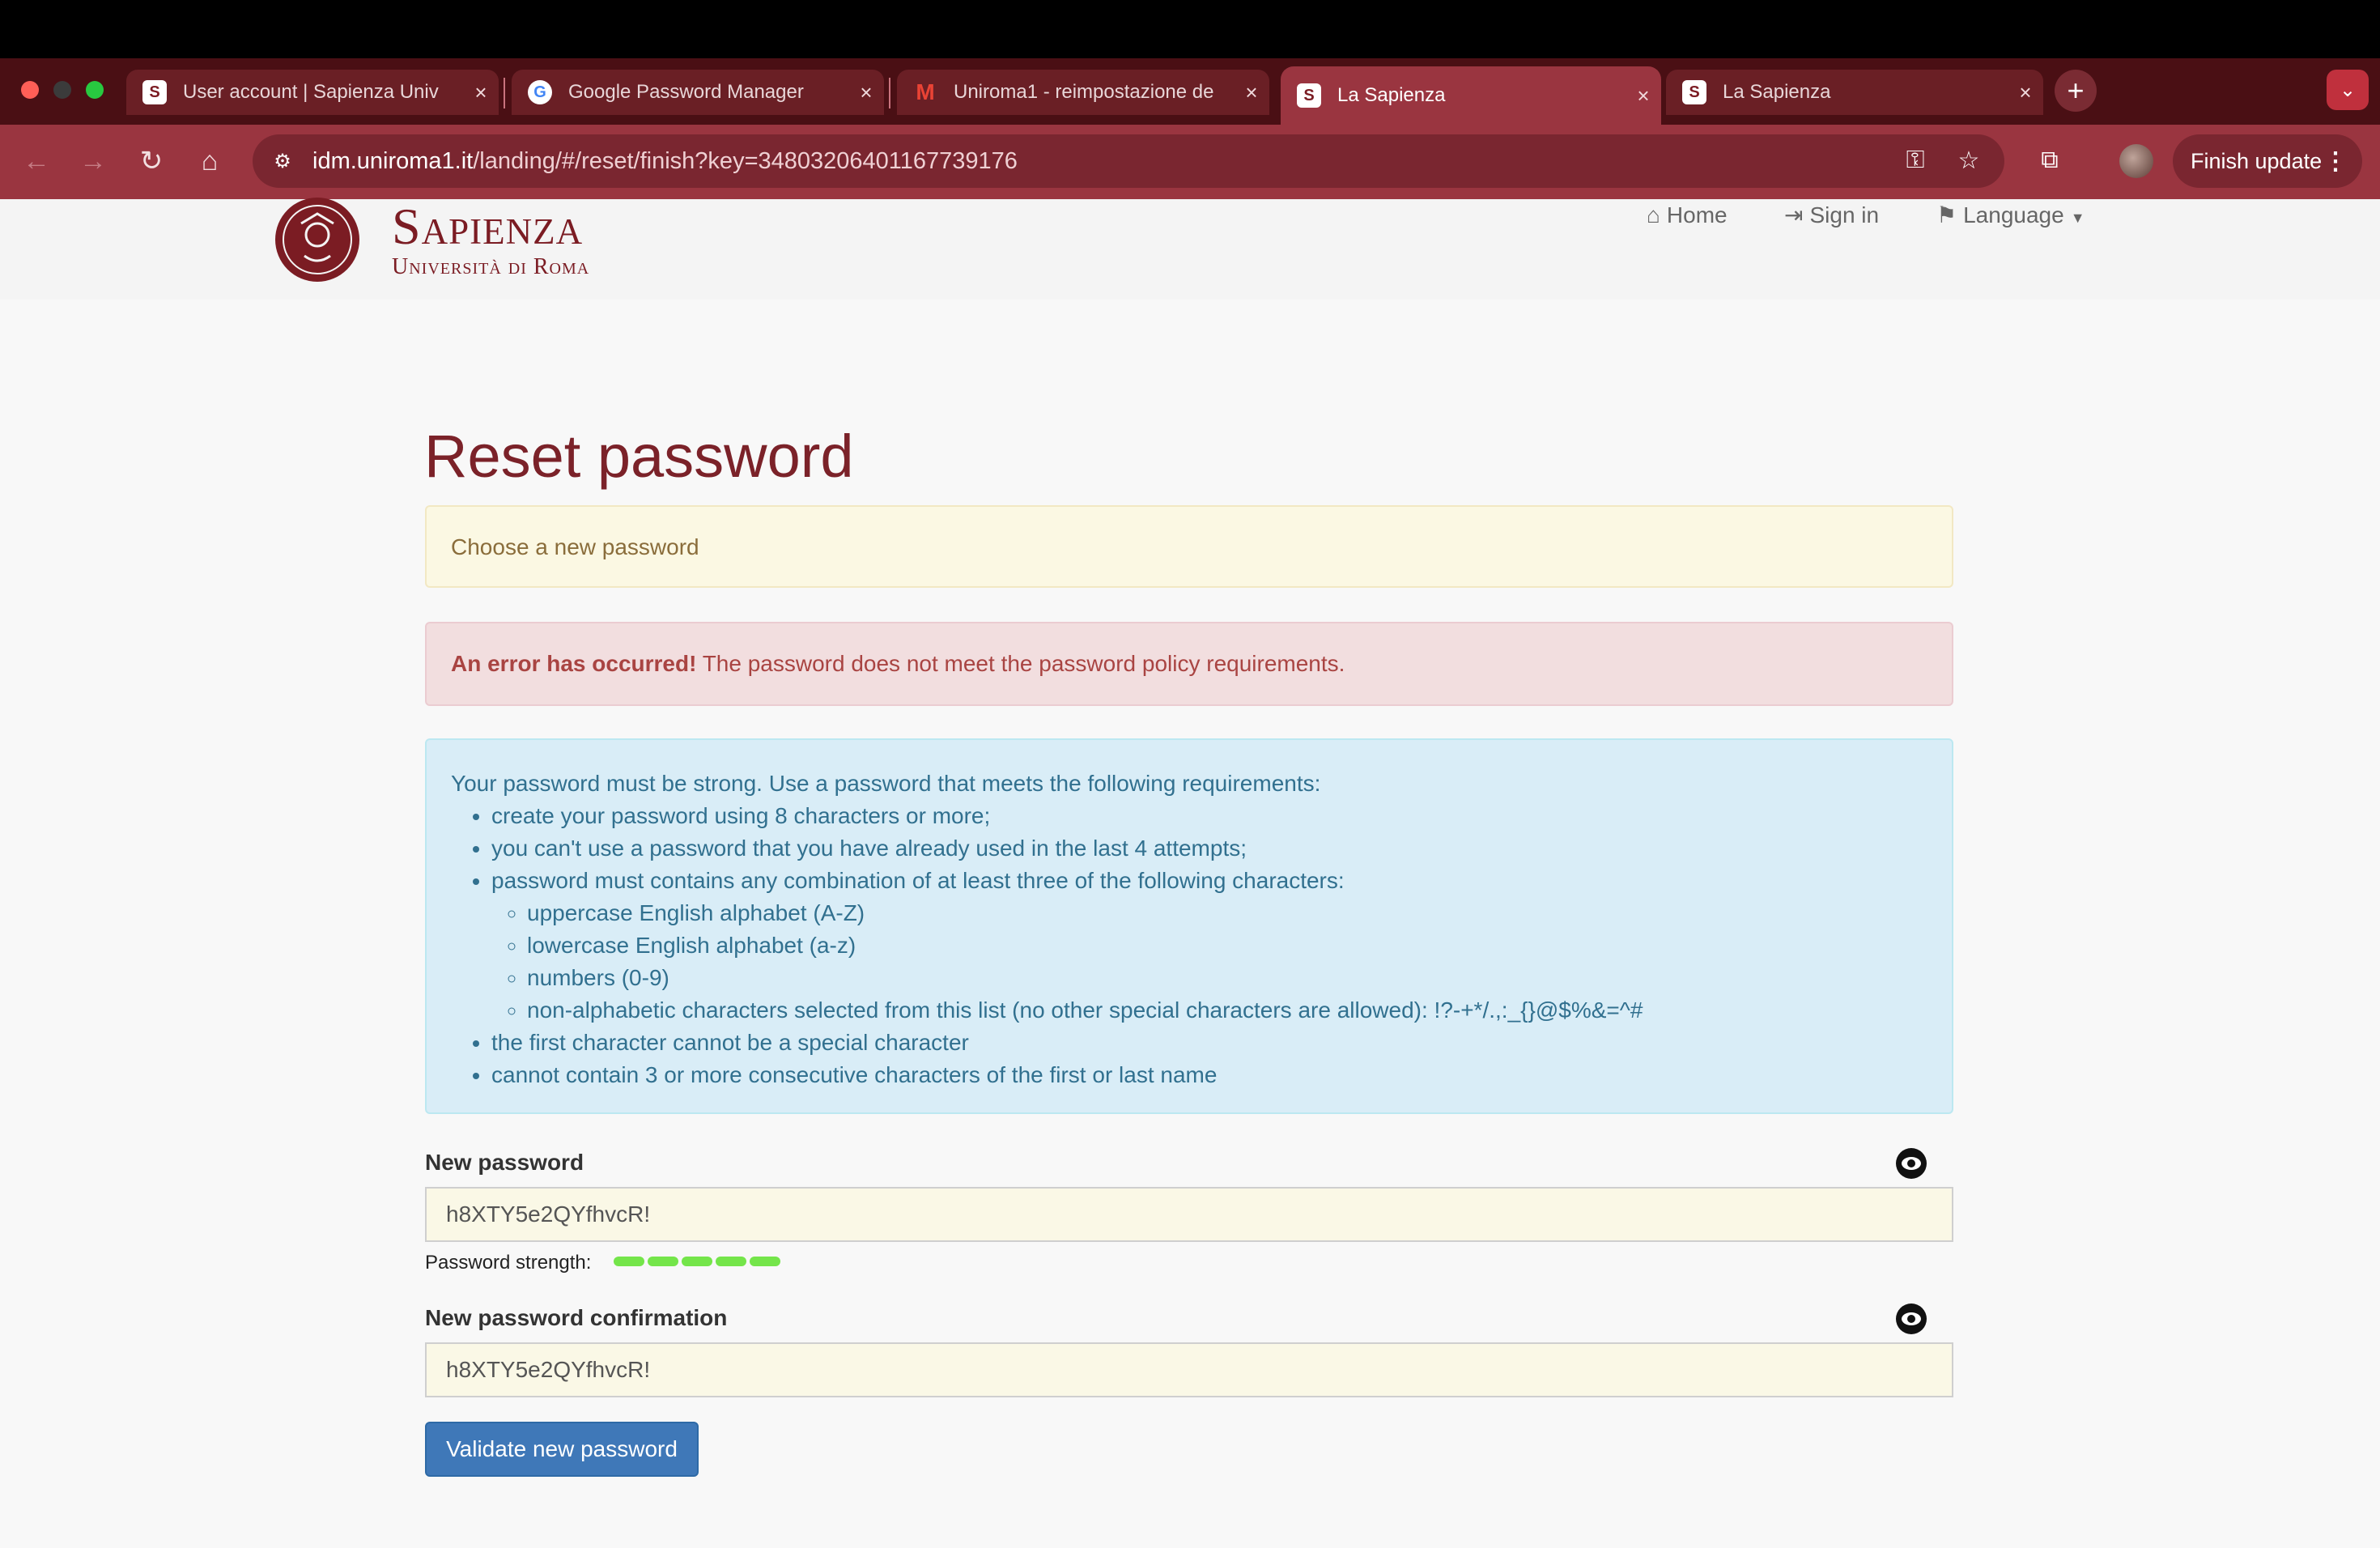  Describe the element at coordinates (2014, 215) in the screenshot. I see `nav-language-label: Language` at that location.